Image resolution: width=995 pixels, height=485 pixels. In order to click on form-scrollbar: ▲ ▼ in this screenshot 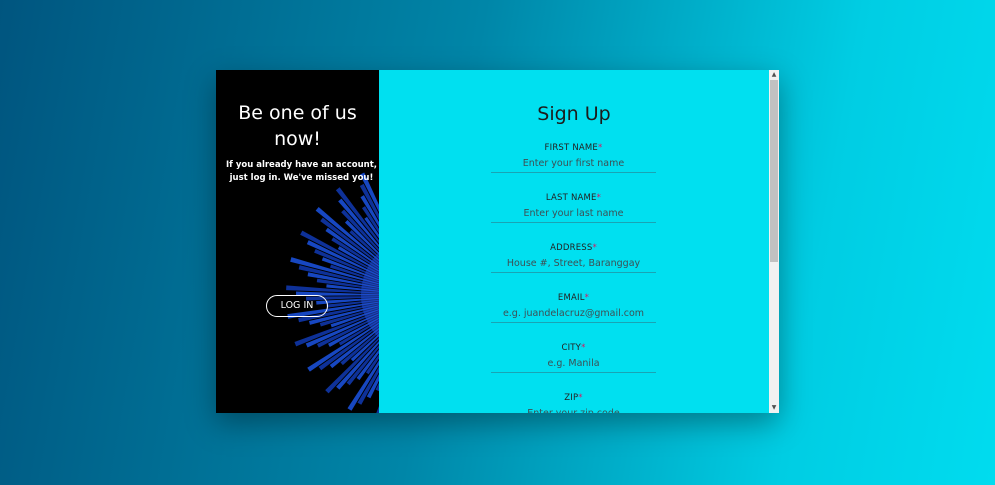, I will do `click(774, 241)`.